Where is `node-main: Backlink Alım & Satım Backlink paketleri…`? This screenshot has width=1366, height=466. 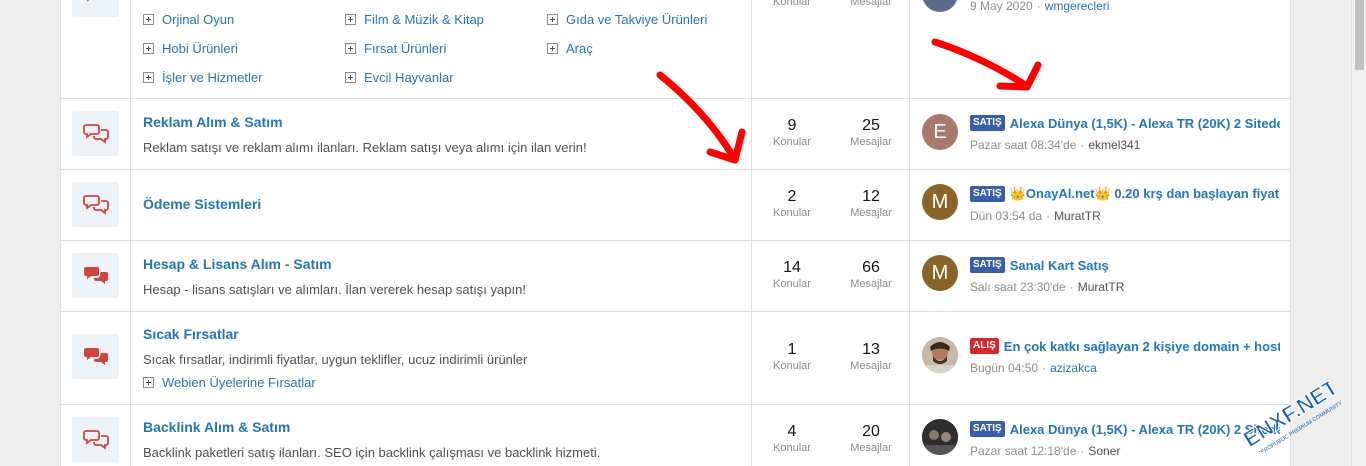
node-main: Backlink Alım & Satım Backlink paketleri… is located at coordinates (441, 435).